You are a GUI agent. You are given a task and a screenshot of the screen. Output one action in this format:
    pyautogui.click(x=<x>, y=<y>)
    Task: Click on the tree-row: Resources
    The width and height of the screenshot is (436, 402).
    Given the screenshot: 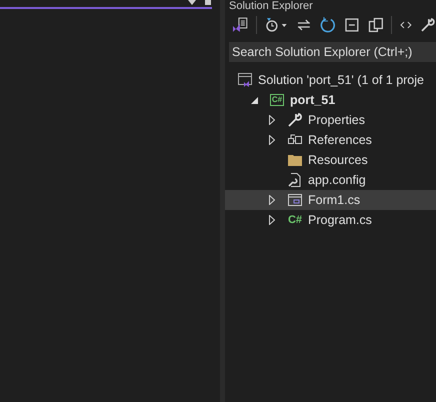 What is the action you would take?
    pyautogui.click(x=330, y=160)
    